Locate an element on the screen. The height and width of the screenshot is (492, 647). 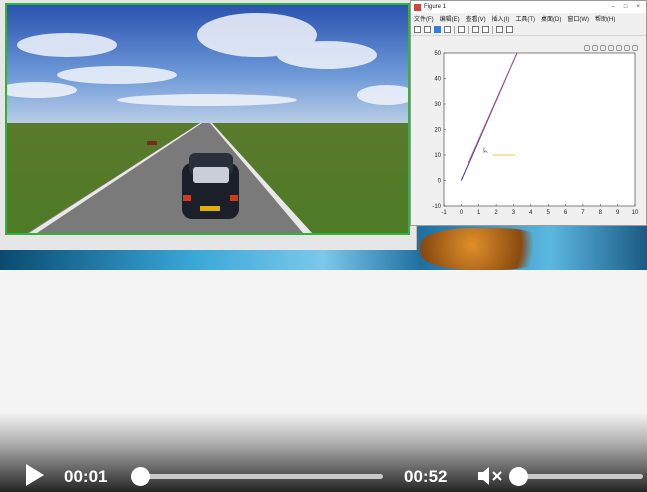
seek-bar-thumb is located at coordinates (140, 476).